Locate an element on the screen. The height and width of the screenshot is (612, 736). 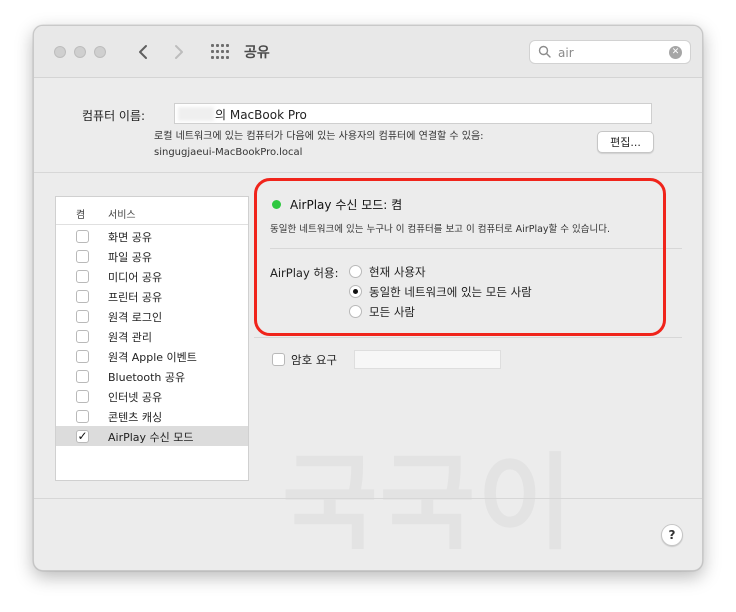
chevron-right-icon is located at coordinates (179, 52).